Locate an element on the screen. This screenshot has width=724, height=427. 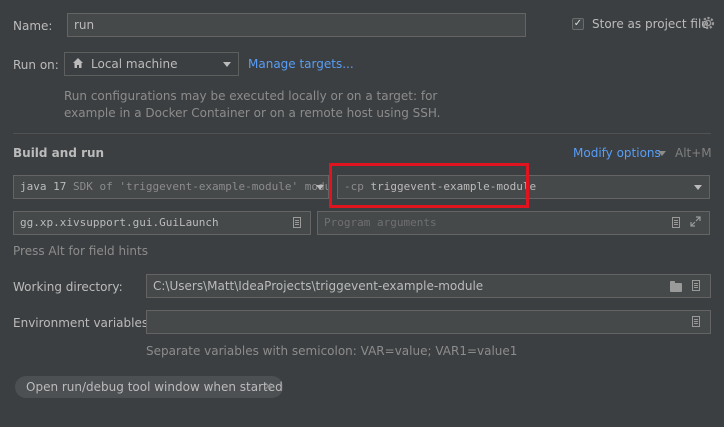
modify-options-label: Modify options is located at coordinates (617, 153).